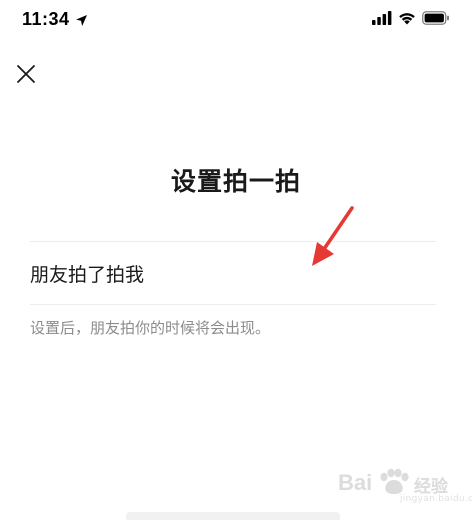 Image resolution: width=472 pixels, height=520 pixels. Describe the element at coordinates (382, 18) in the screenshot. I see `signal-icon` at that location.